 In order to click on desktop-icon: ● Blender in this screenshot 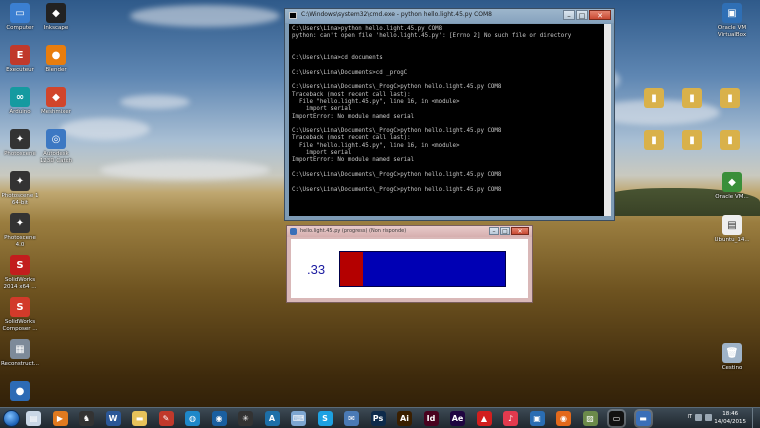, I will do `click(56, 59)`.